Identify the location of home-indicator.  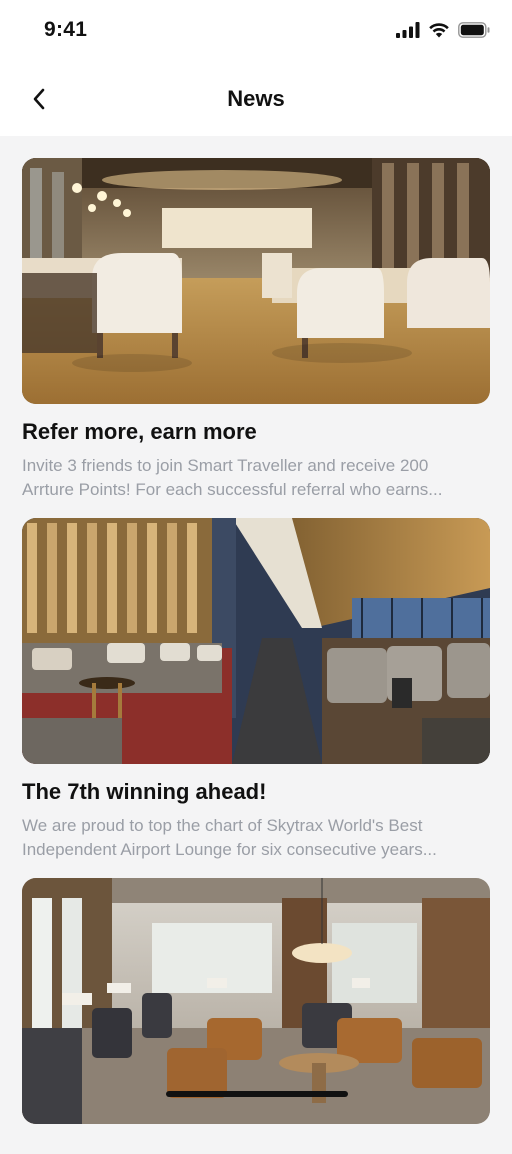
(257, 1094).